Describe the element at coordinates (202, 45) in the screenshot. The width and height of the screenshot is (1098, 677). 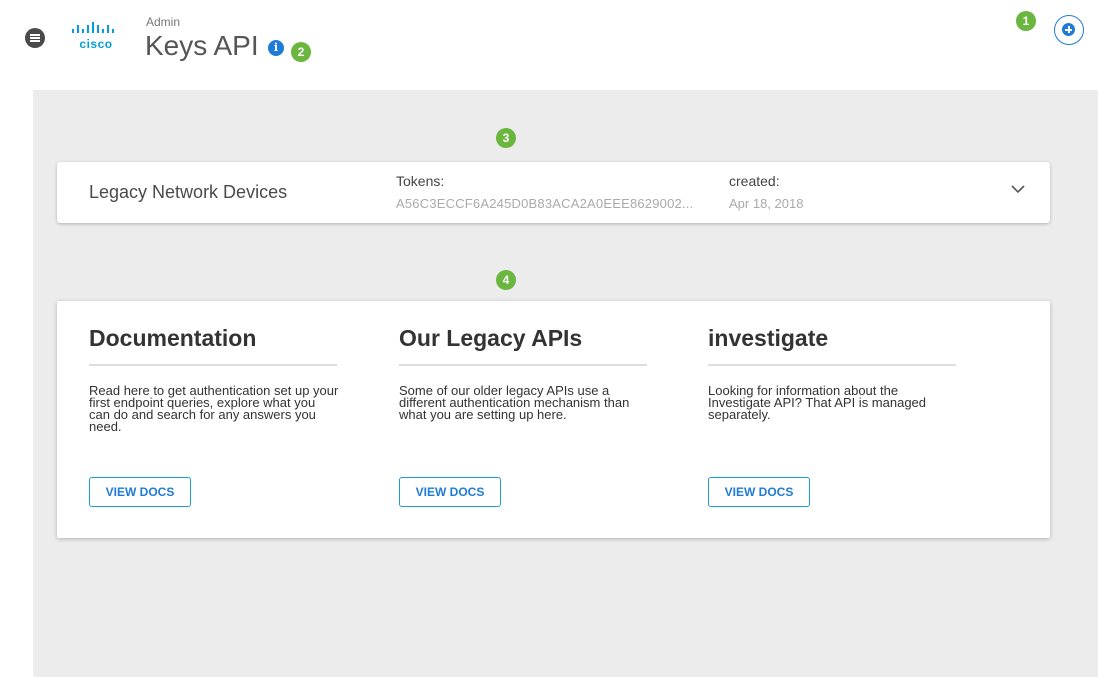
I see `page-title: Keys API` at that location.